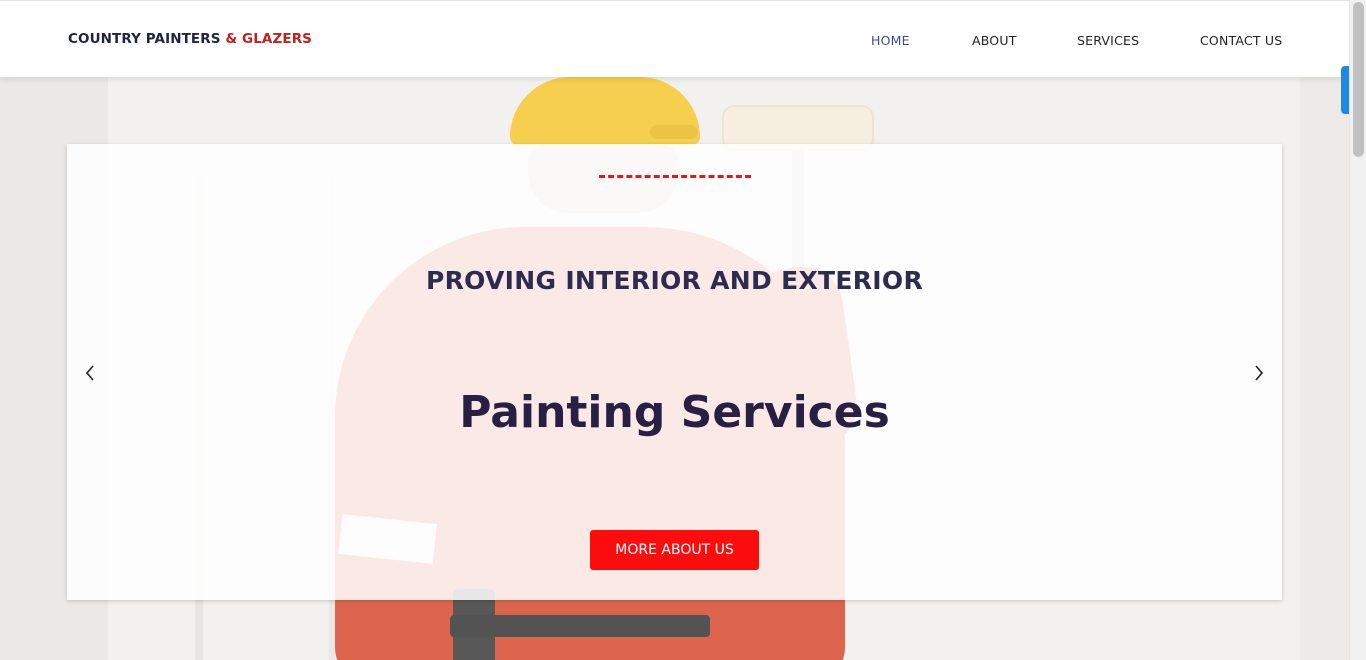  I want to click on scrollbar-thumb, so click(1358, 79).